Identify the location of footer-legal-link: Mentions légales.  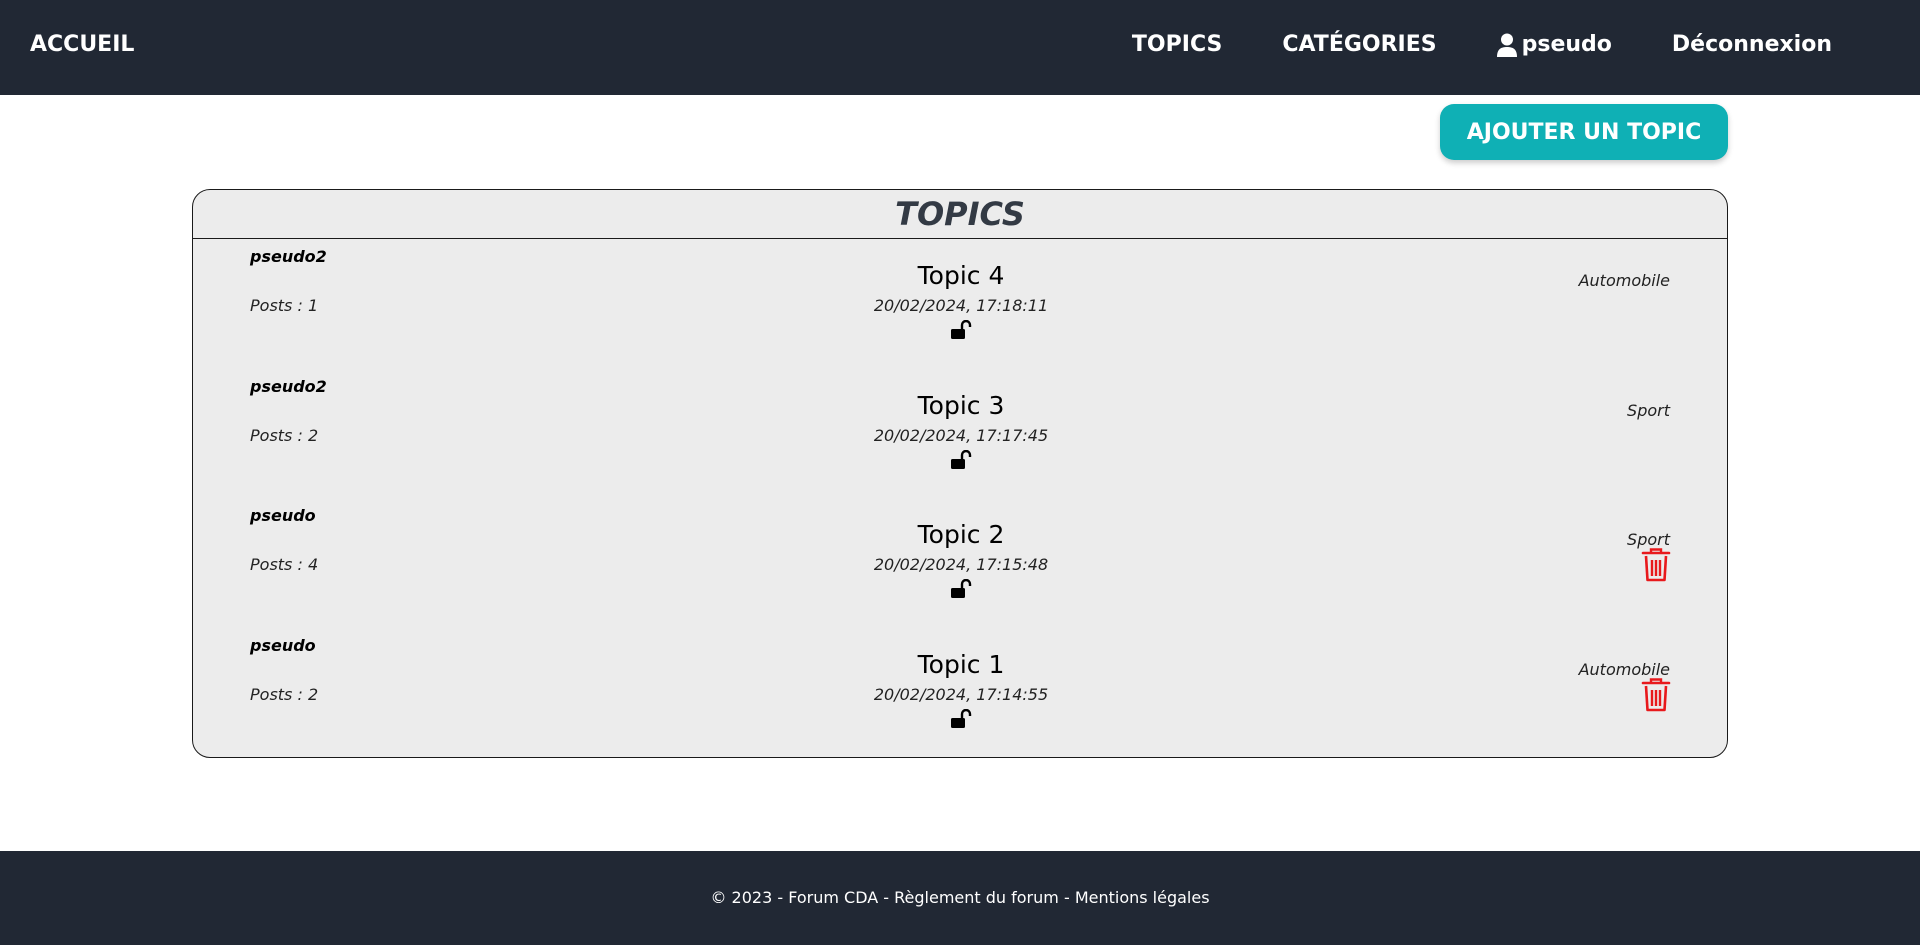
(1142, 897).